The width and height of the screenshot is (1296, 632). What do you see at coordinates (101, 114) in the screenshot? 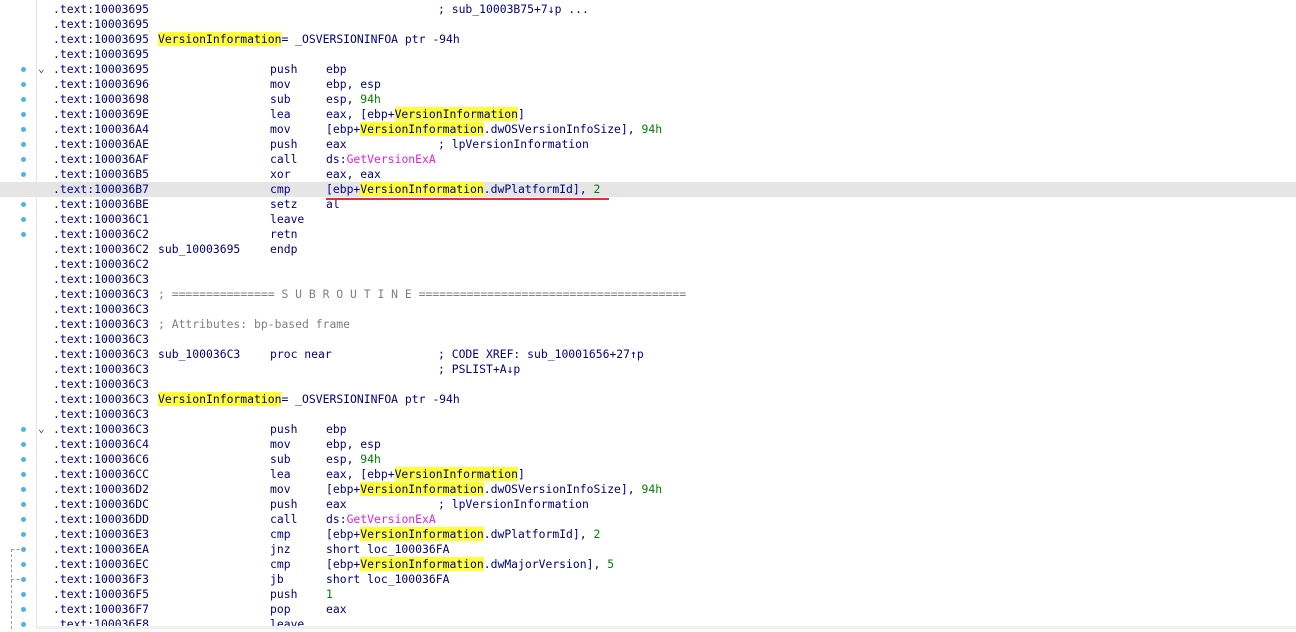
I see `address: .text:1000369E` at bounding box center [101, 114].